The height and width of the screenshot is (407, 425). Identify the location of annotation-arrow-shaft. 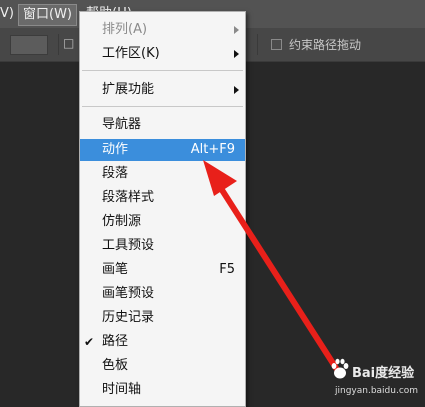
(279, 279).